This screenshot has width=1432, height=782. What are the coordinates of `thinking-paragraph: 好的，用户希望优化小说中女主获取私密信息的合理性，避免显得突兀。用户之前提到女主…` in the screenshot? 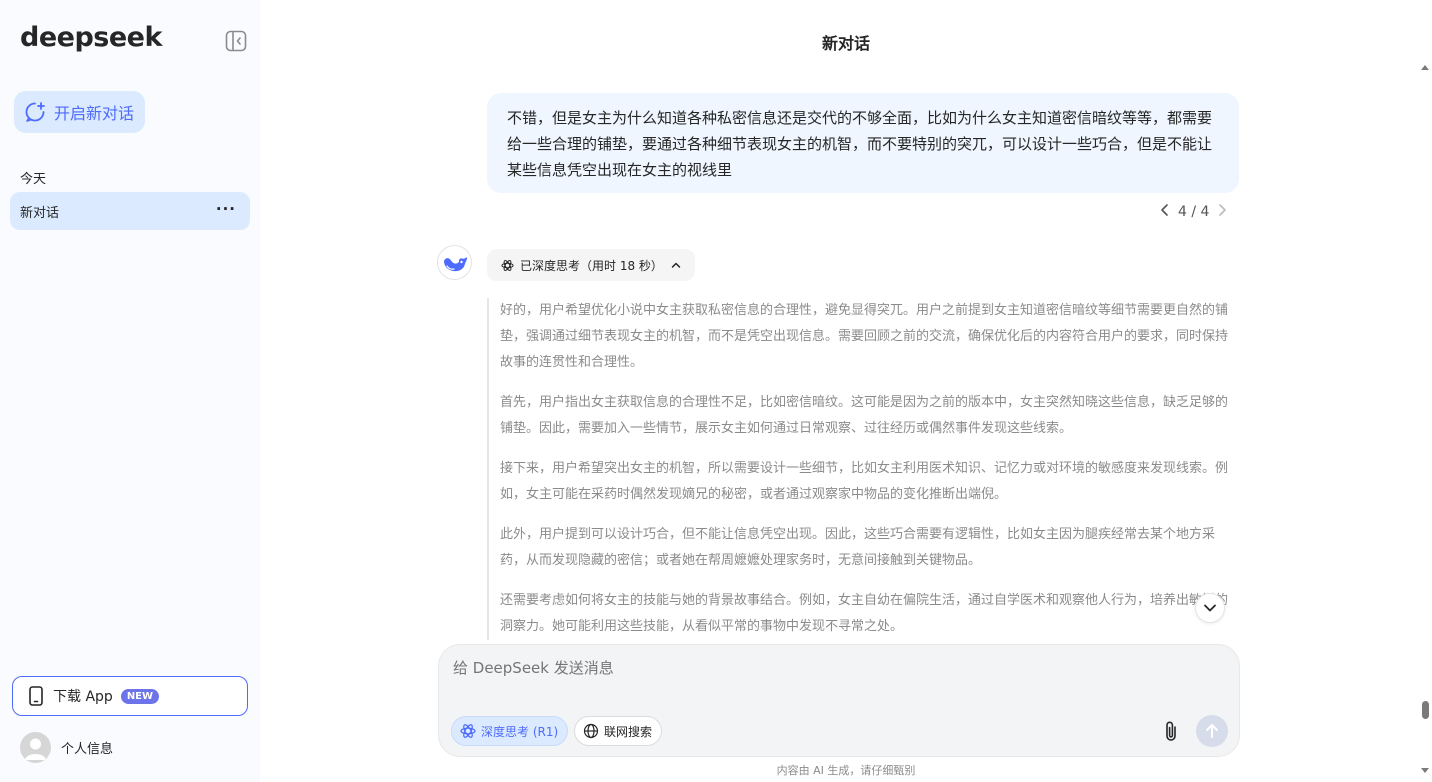 It's located at (864, 336).